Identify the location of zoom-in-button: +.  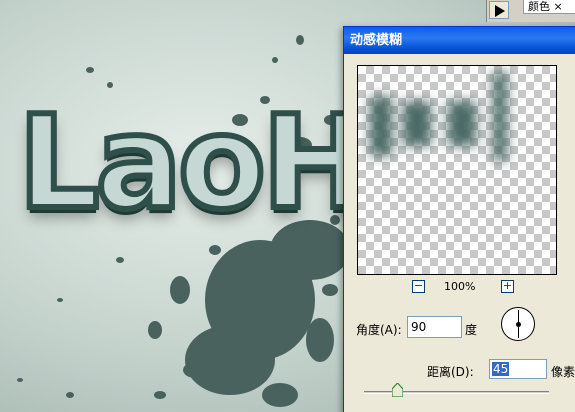
(507, 286).